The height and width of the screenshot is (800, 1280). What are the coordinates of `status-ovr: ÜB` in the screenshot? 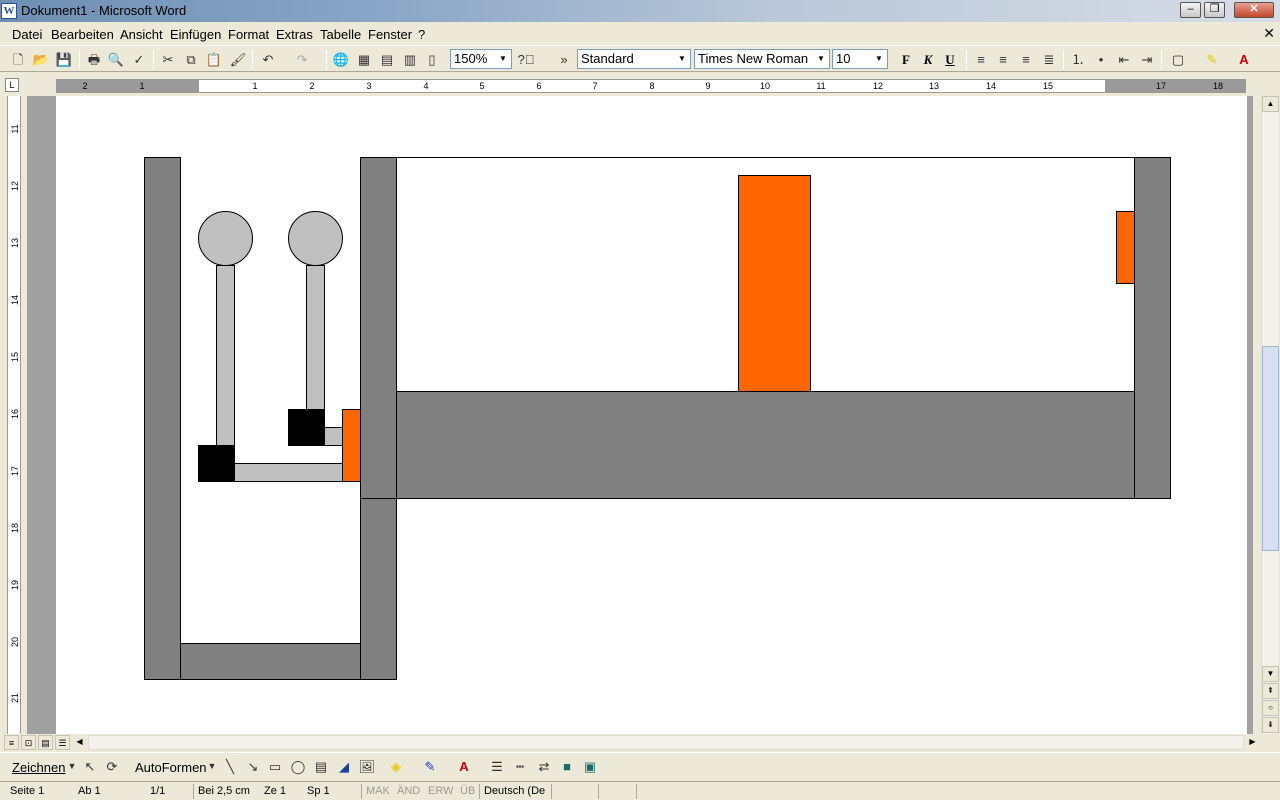 It's located at (467, 791).